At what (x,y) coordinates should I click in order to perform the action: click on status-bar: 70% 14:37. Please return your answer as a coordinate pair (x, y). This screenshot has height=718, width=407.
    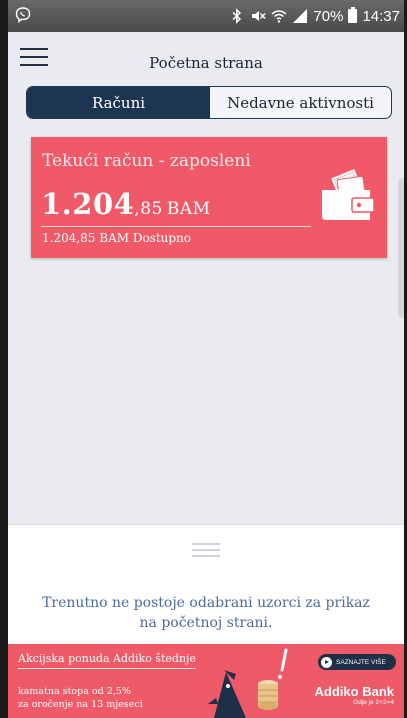
    Looking at the image, I should click on (206, 16).